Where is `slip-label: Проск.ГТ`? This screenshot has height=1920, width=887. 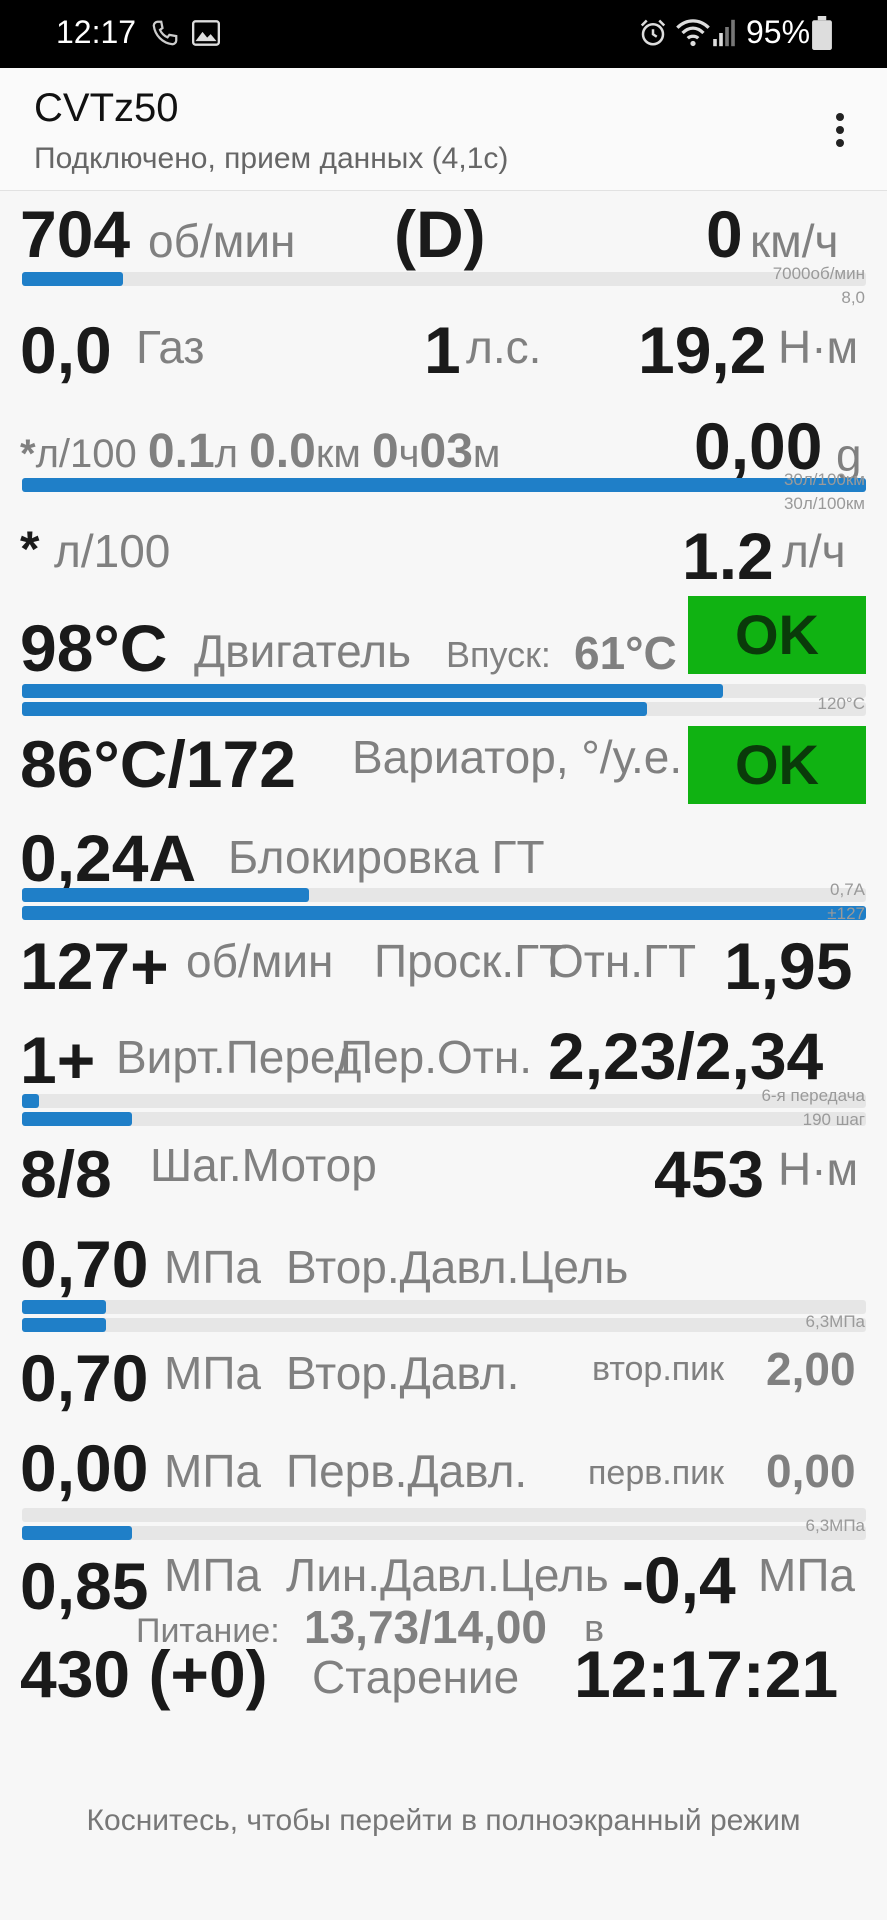
slip-label: Проск.ГТ is located at coordinates (471, 961).